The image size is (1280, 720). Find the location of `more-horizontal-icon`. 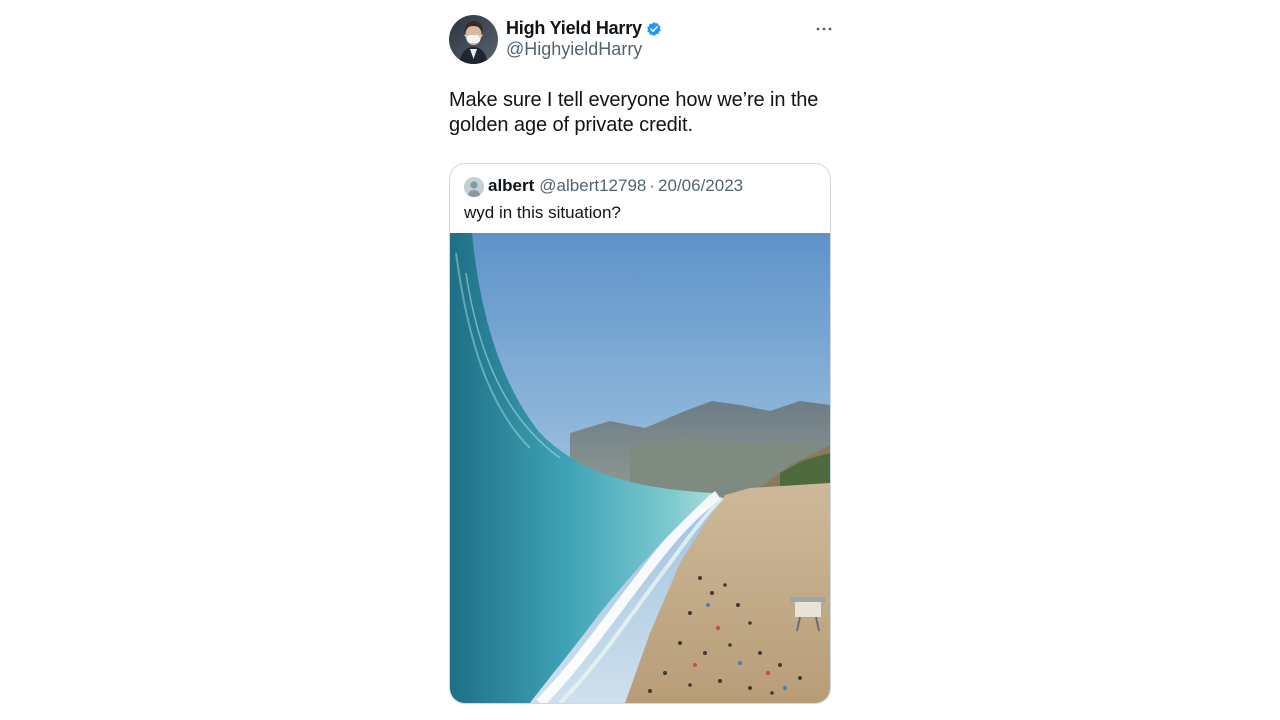

more-horizontal-icon is located at coordinates (824, 29).